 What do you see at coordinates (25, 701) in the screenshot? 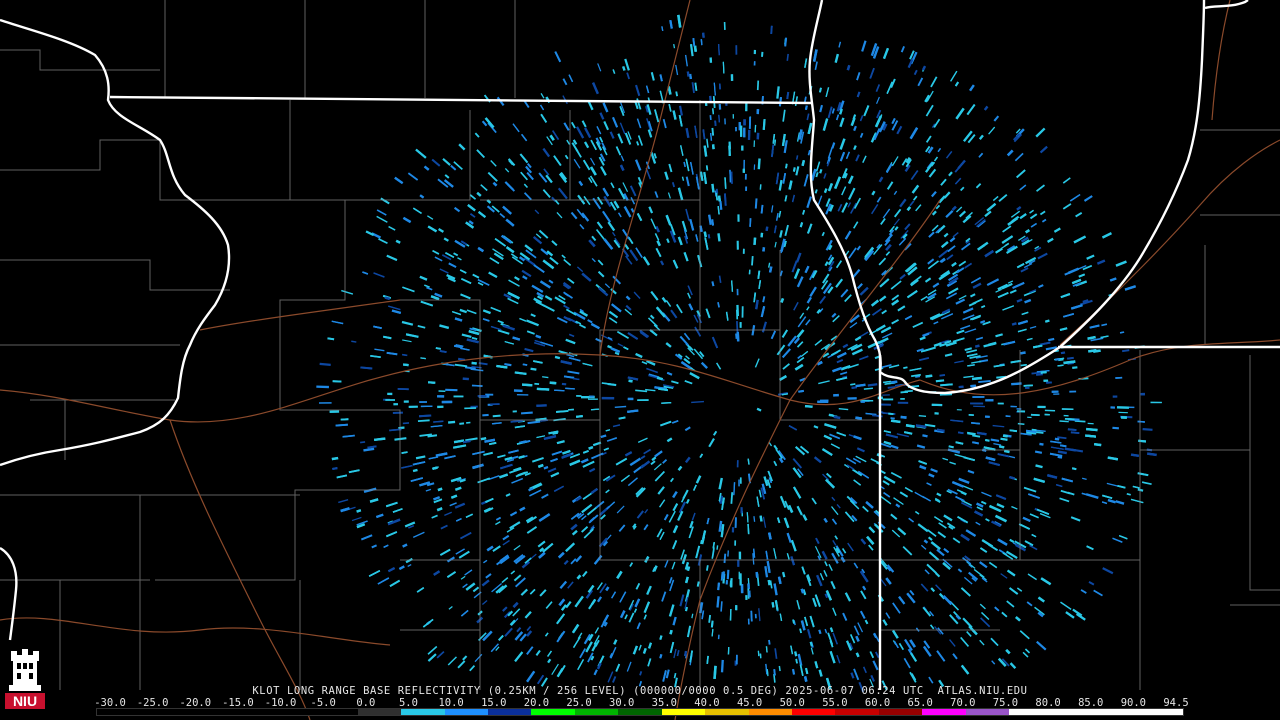
I see `logo-text: NIU` at bounding box center [25, 701].